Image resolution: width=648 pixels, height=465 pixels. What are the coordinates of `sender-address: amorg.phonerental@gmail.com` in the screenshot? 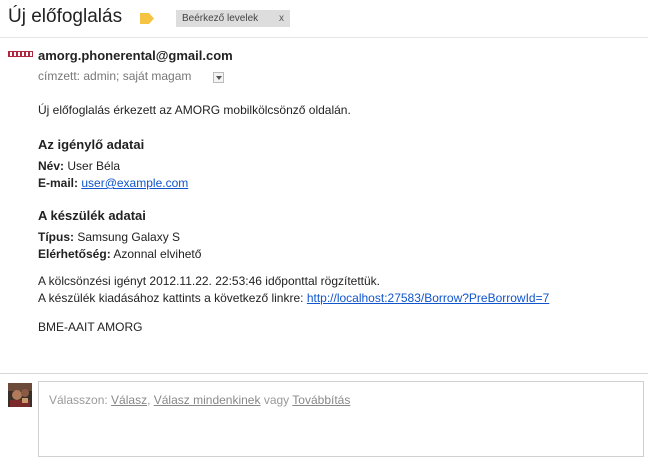 It's located at (135, 55).